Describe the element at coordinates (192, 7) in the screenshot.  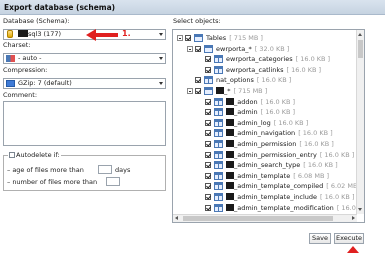
I see `dialog-title: Export database (schema)` at that location.